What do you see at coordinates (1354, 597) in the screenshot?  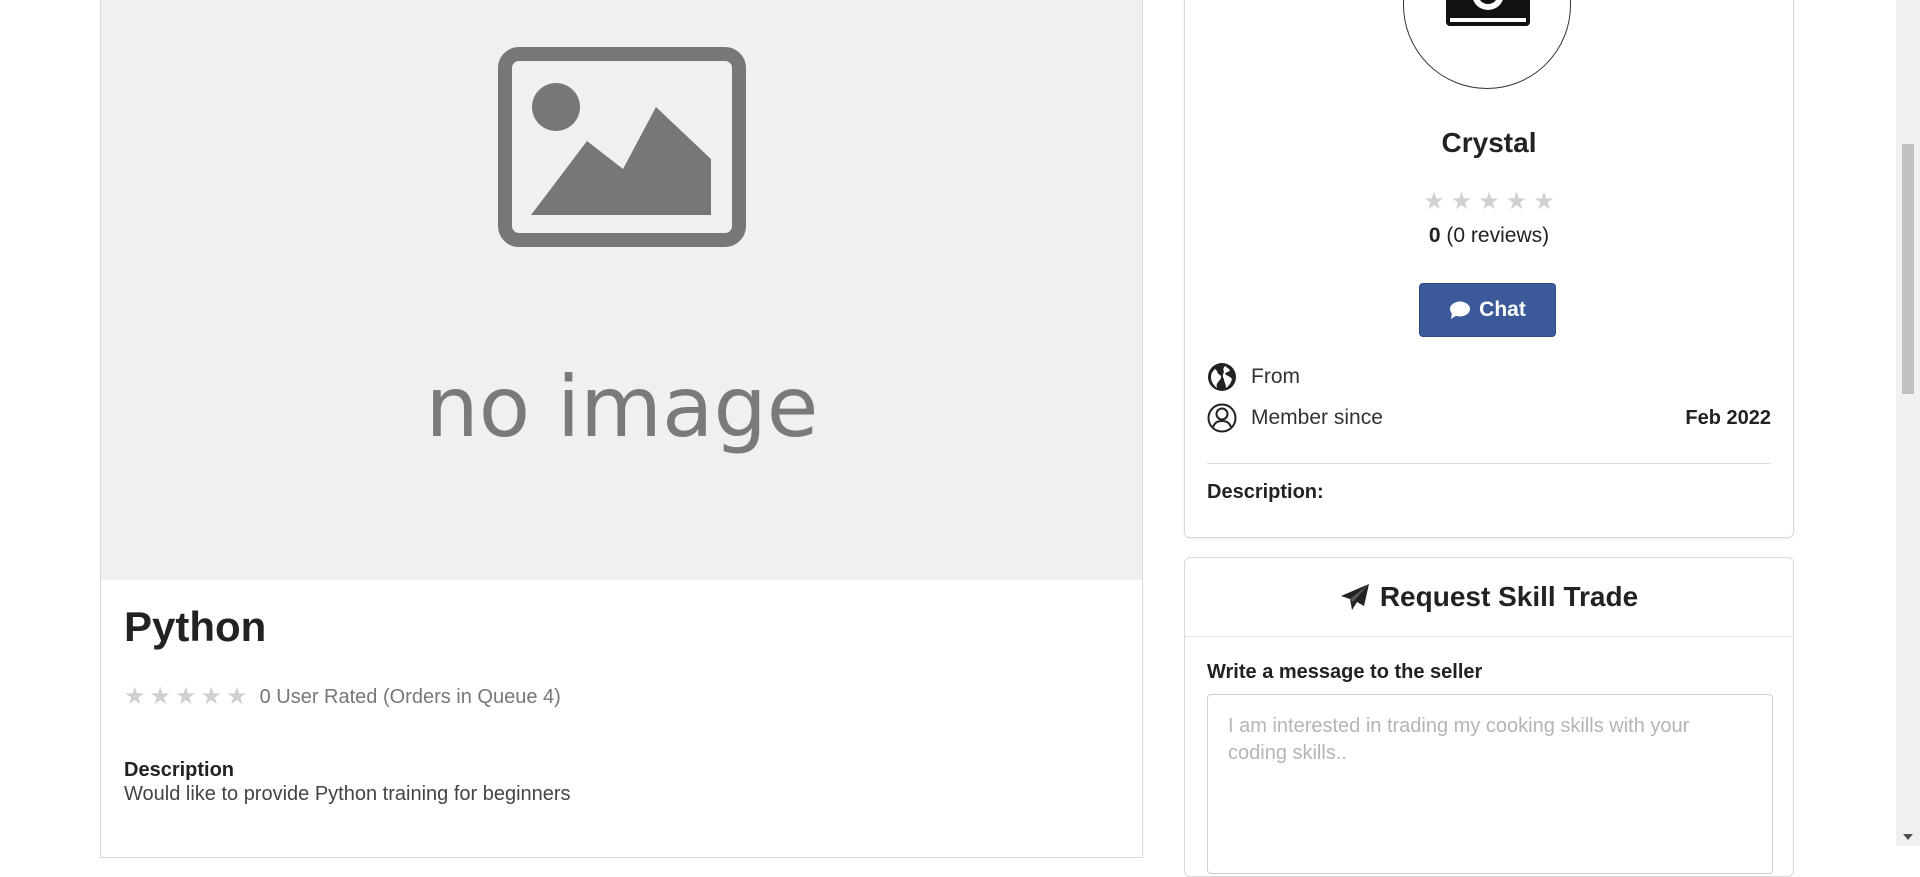 I see `paper-plane-icon` at bounding box center [1354, 597].